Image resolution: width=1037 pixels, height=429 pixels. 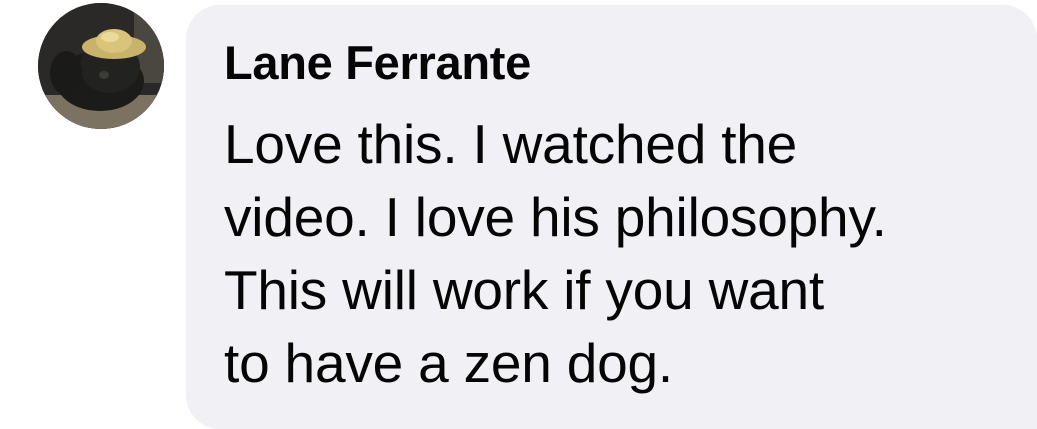 What do you see at coordinates (511, 144) in the screenshot?
I see `comment-text-line: Love this. I watched the` at bounding box center [511, 144].